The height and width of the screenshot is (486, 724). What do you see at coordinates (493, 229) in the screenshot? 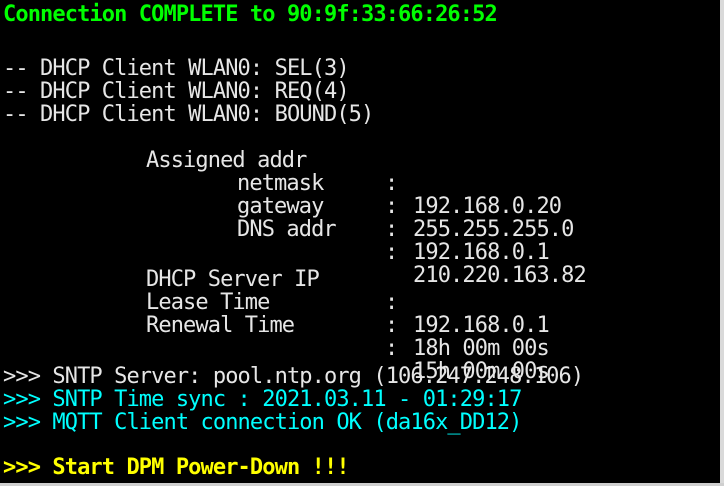
I see `row-value: 255.255.255.0` at bounding box center [493, 229].